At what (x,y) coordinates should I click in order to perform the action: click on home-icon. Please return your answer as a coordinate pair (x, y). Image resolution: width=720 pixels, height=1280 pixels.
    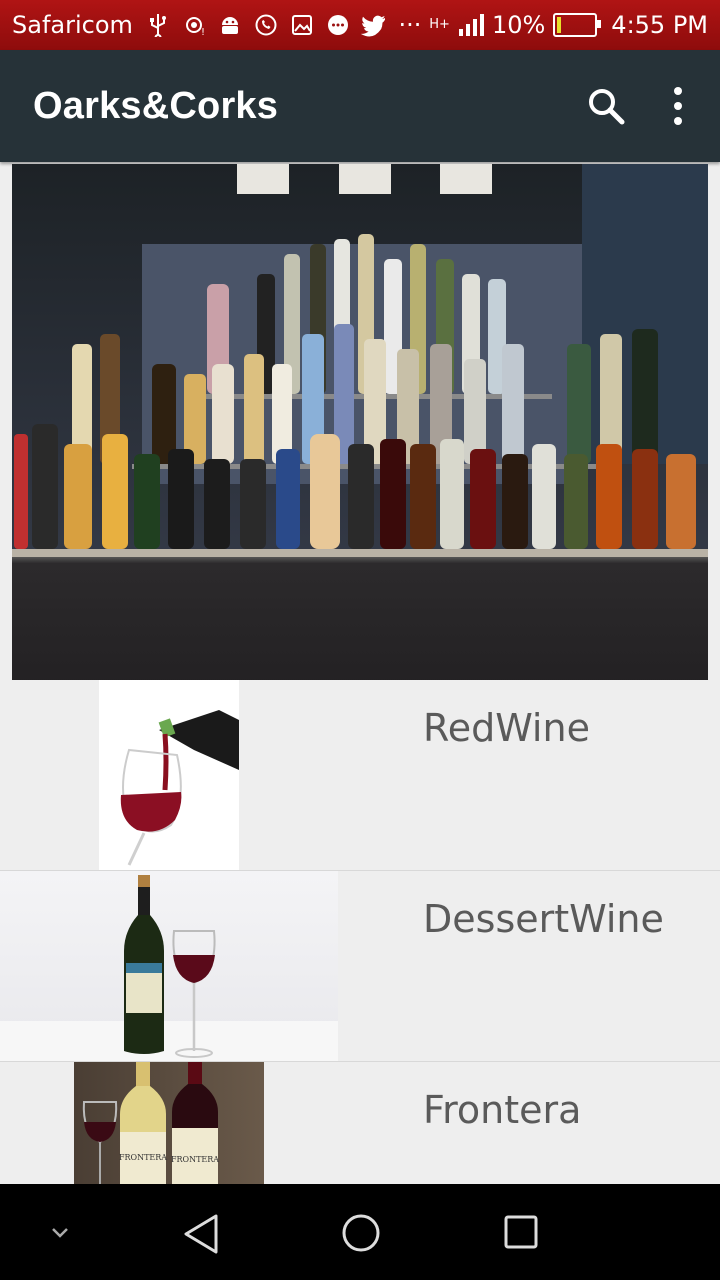
    Looking at the image, I should click on (361, 1233).